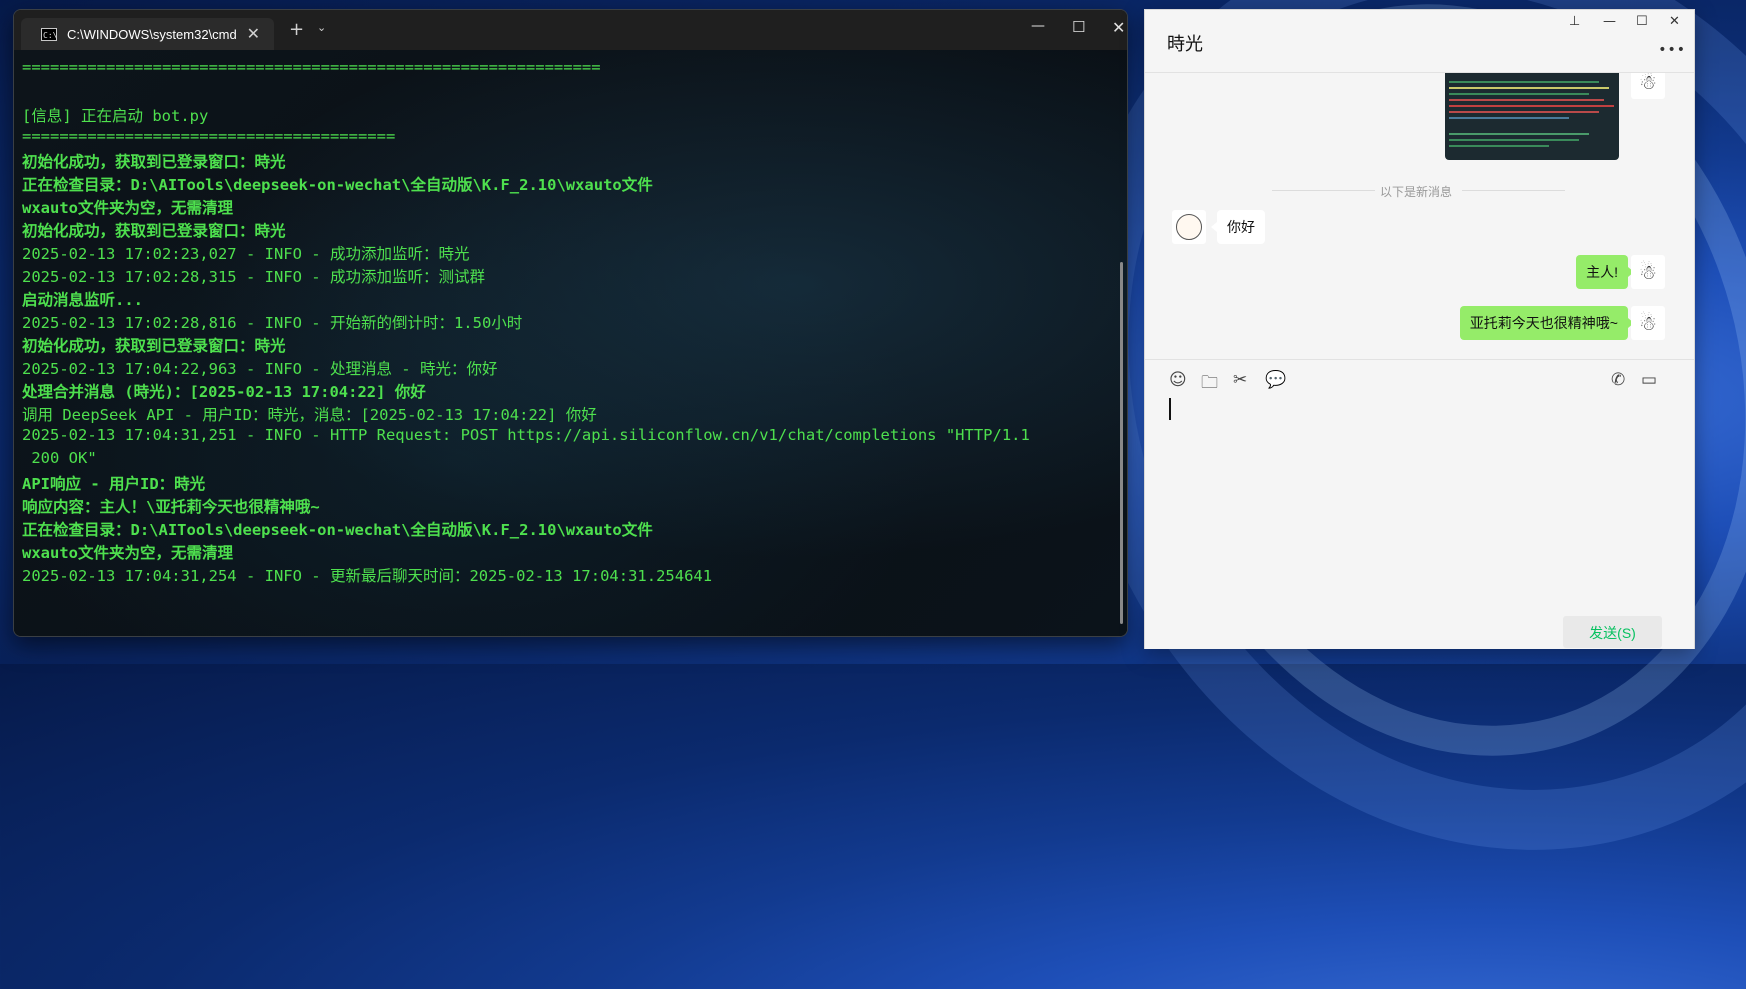 This screenshot has height=989, width=1746. I want to click on console-line: 响应内容：主人！\亚托莉今天也很精神哦~, so click(171, 507).